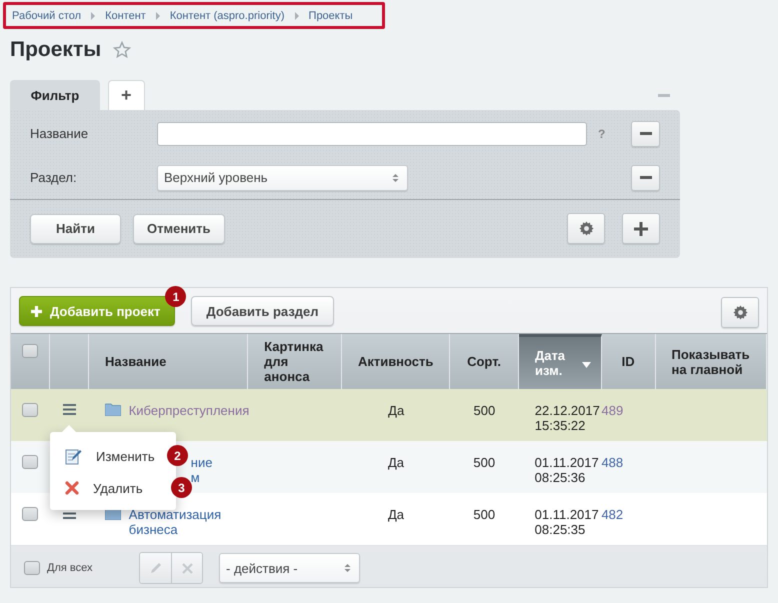  What do you see at coordinates (126, 95) in the screenshot?
I see `filter-tab: +` at bounding box center [126, 95].